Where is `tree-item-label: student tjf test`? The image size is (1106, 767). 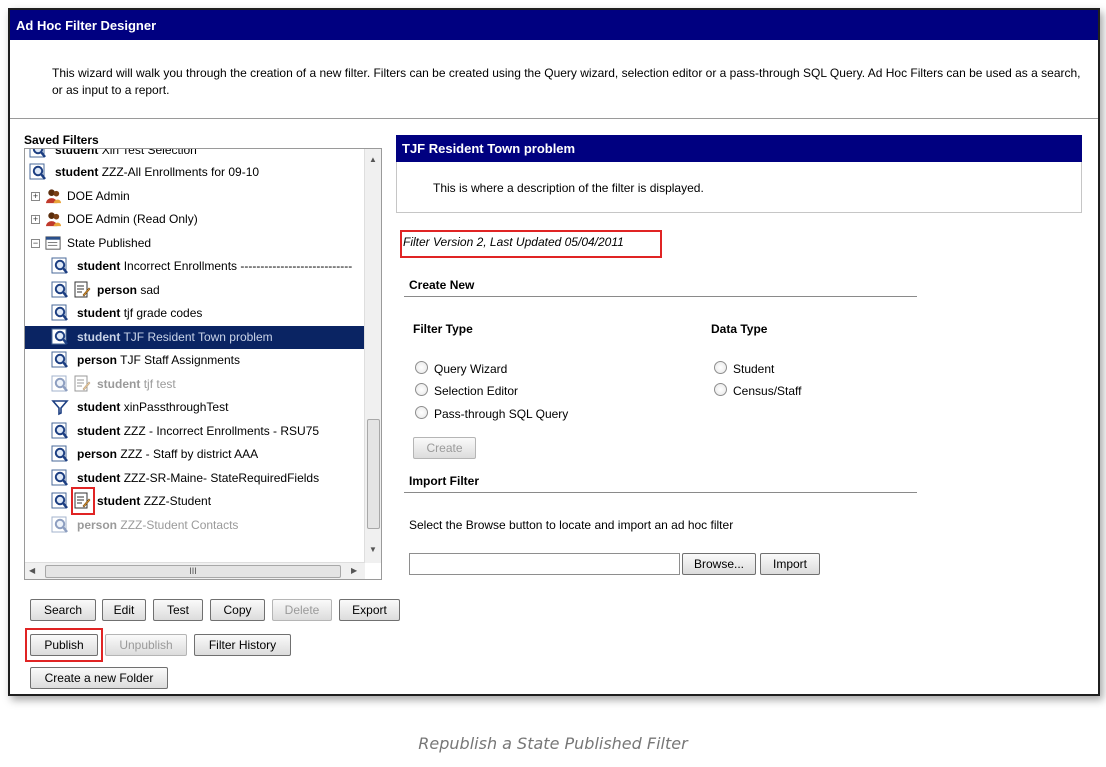
tree-item-label: student tjf test is located at coordinates (136, 384).